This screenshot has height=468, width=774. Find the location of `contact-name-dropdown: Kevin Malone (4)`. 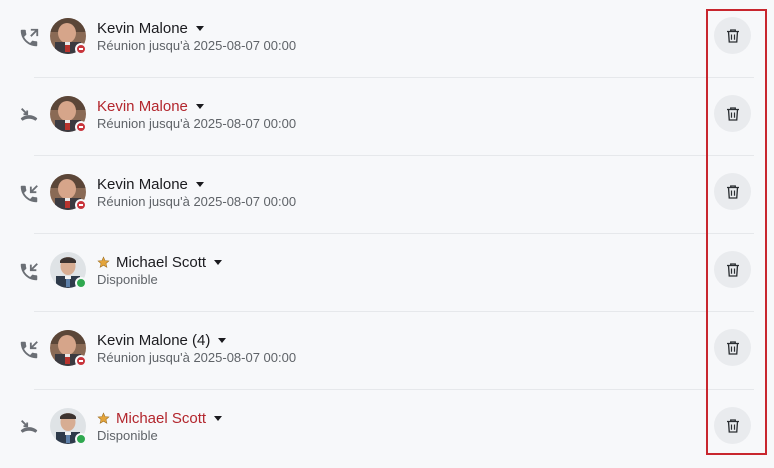

contact-name-dropdown: Kevin Malone (4) is located at coordinates (162, 340).